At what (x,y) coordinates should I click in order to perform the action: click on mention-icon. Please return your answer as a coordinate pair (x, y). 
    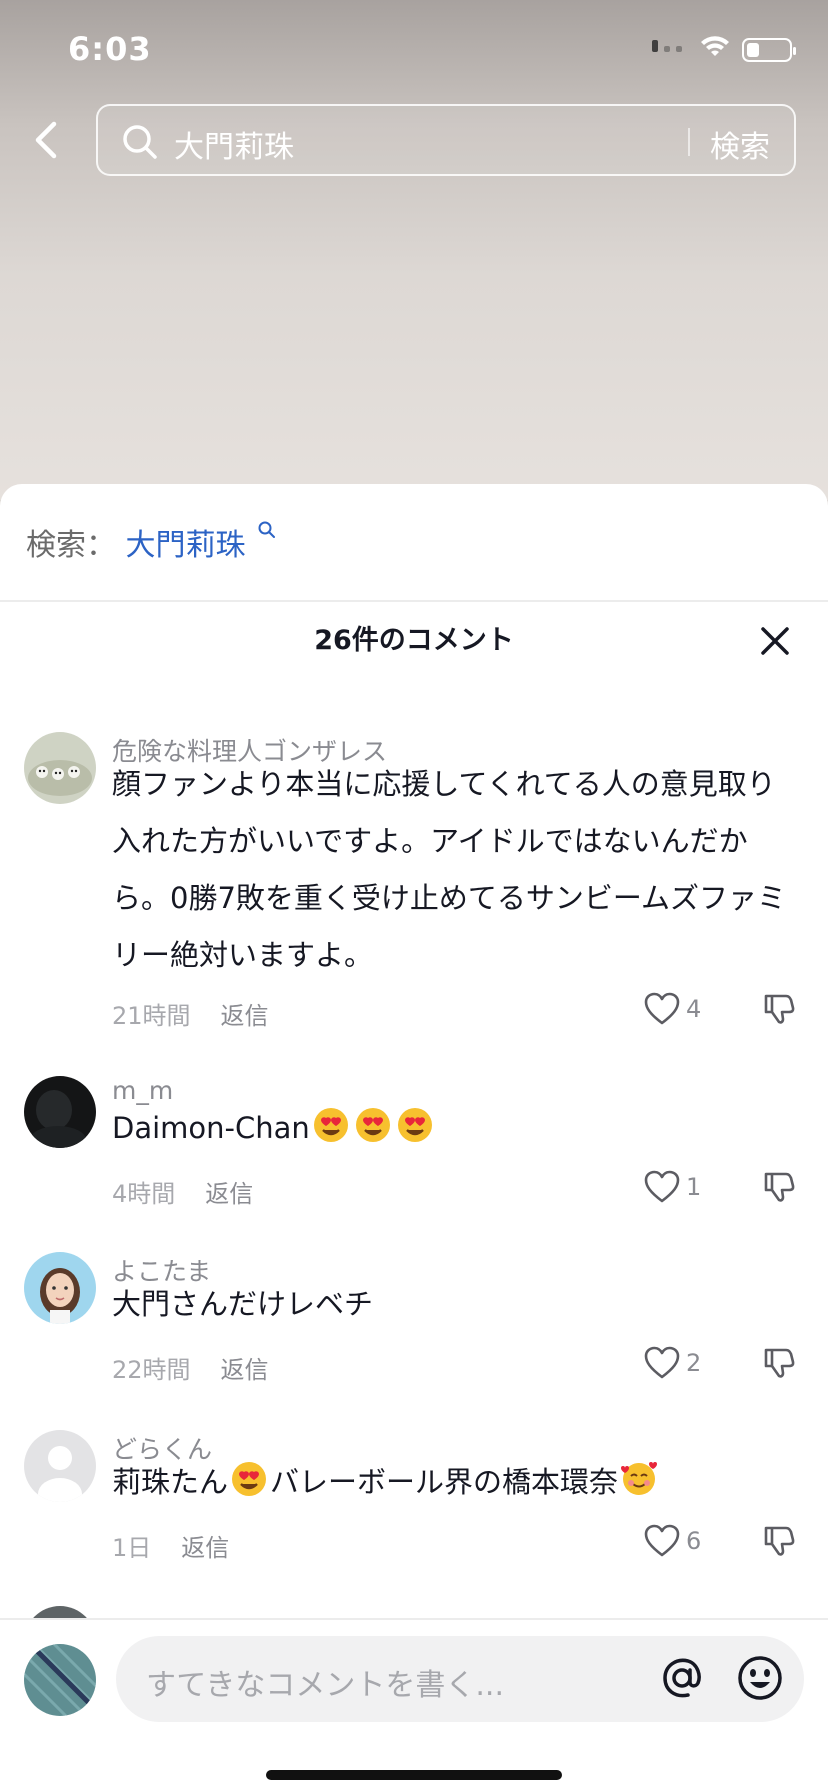
    Looking at the image, I should click on (682, 1678).